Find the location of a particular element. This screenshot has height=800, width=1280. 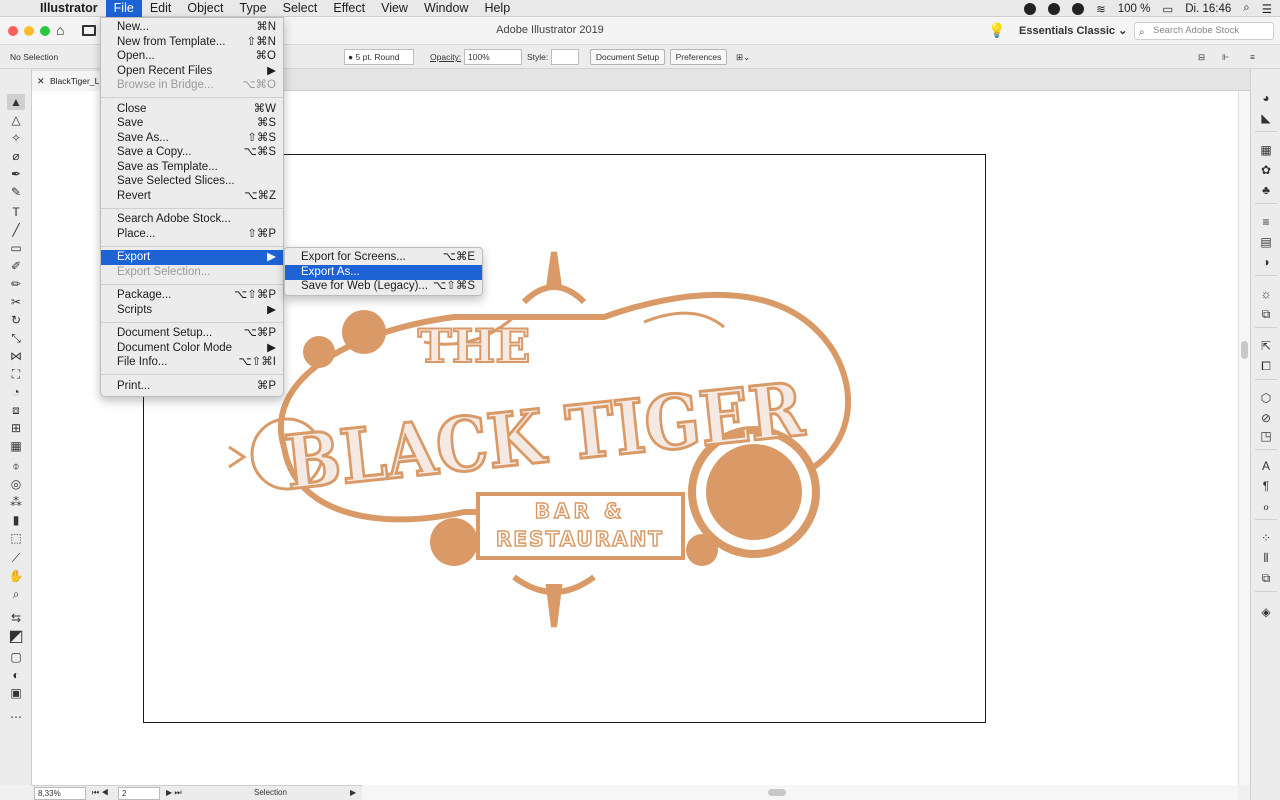

menu-object: Object is located at coordinates (205, 8).